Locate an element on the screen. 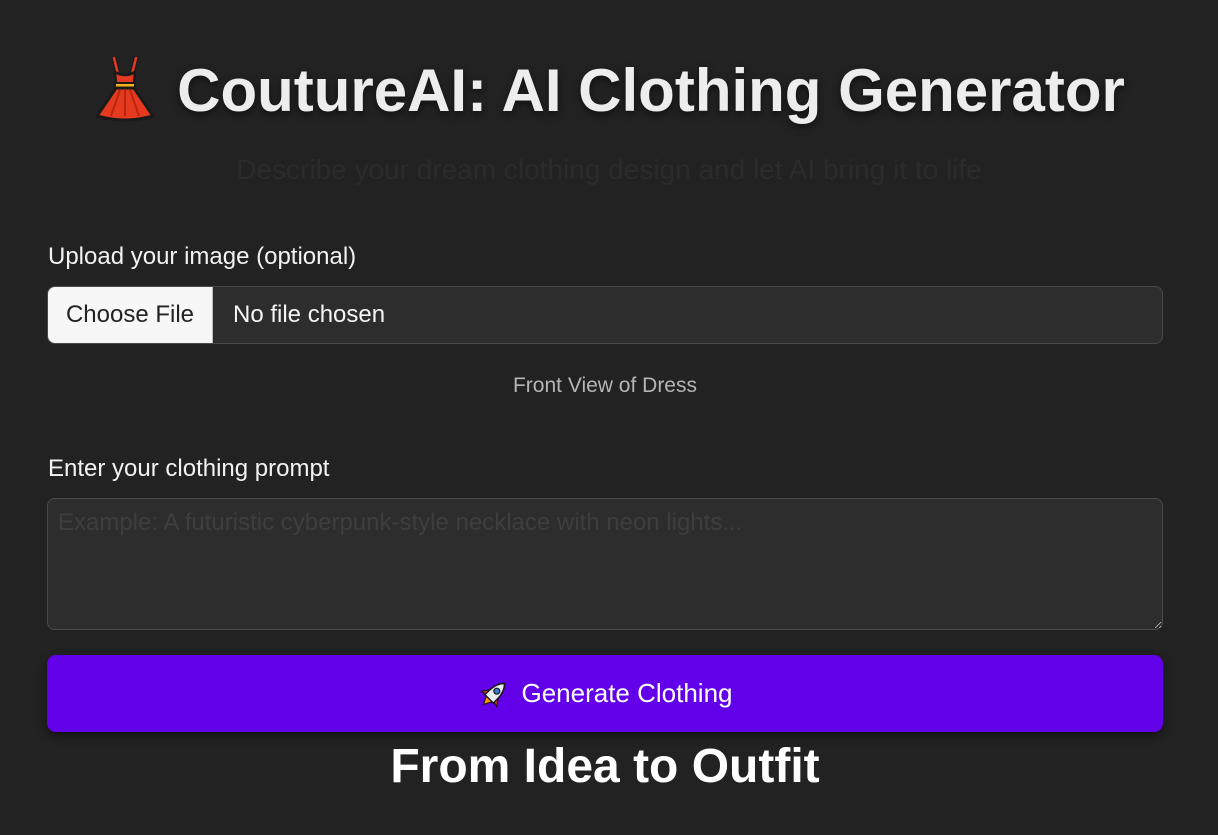 The width and height of the screenshot is (1218, 835). prompt-label: Enter your clothing prompt is located at coordinates (189, 468).